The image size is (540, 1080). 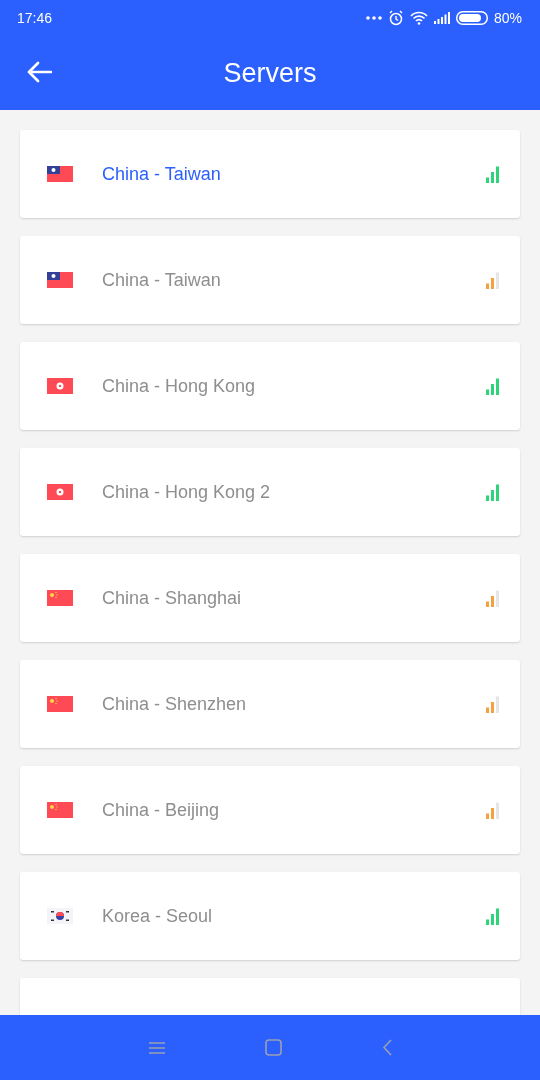 I want to click on server-item: China - Hong Kong 2, so click(x=270, y=492).